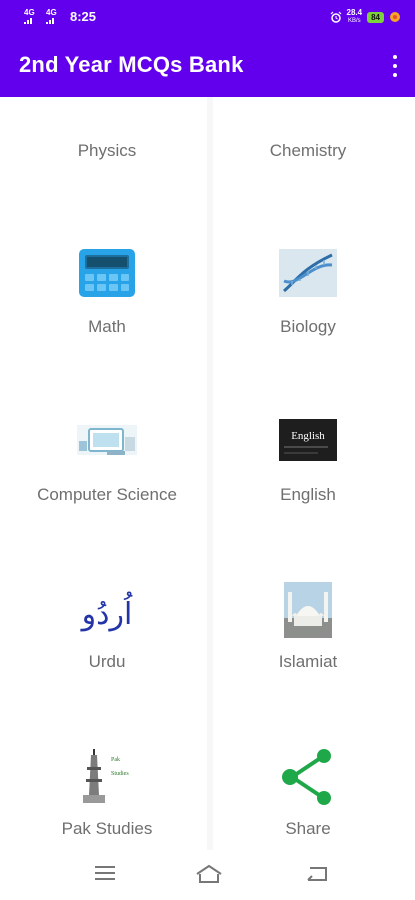 Image resolution: width=415 pixels, height=900 pixels. I want to click on tile-label: Math, so click(107, 326).